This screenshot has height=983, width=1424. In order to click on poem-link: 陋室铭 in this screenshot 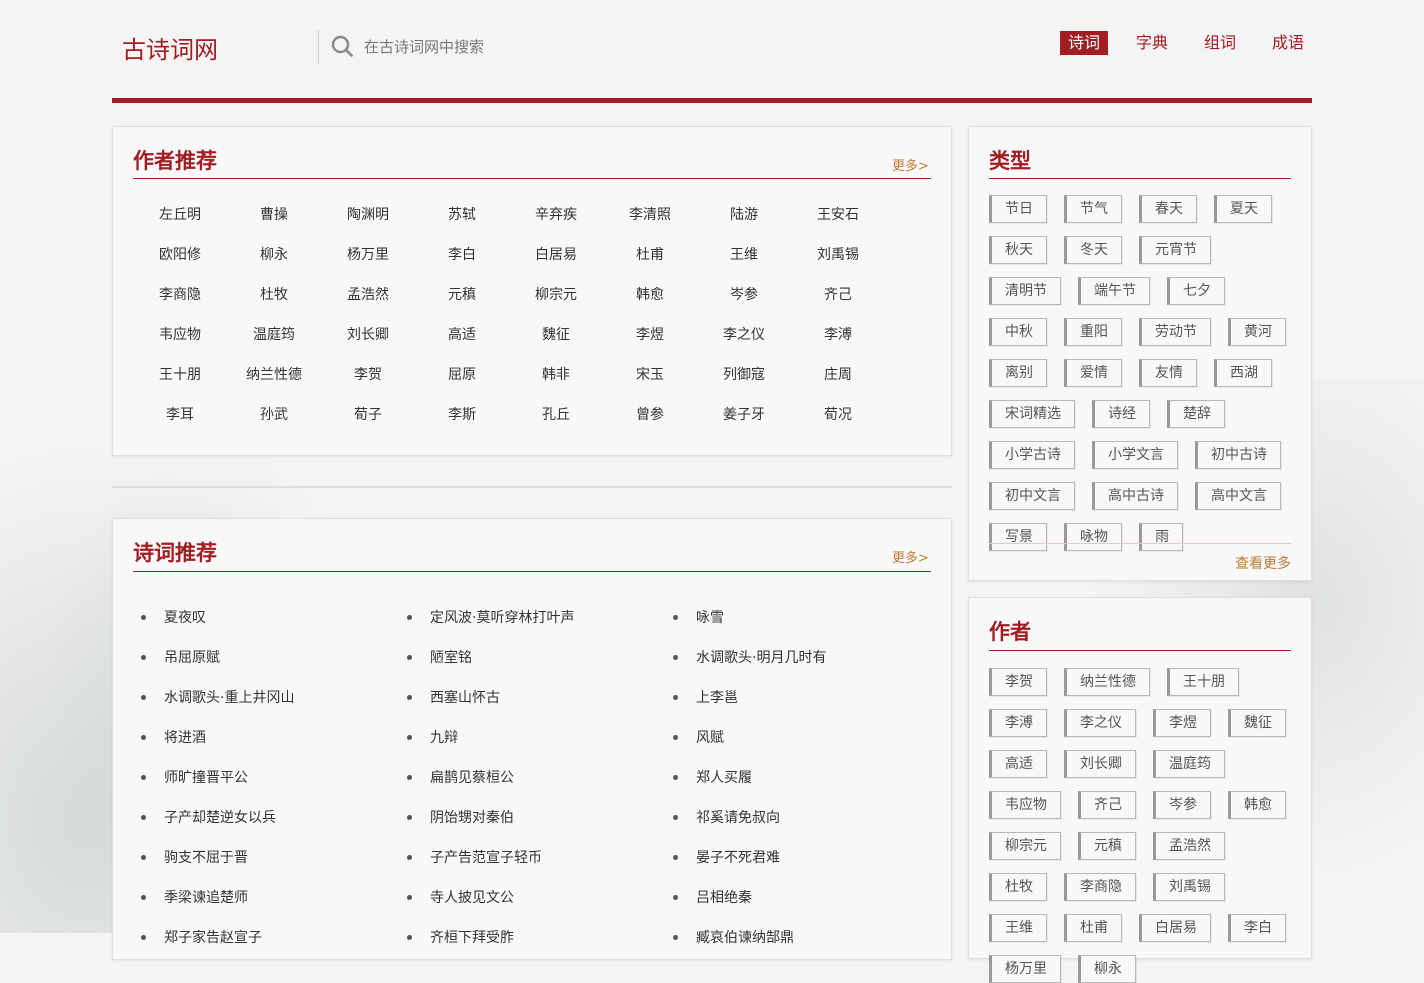, I will do `click(451, 657)`.